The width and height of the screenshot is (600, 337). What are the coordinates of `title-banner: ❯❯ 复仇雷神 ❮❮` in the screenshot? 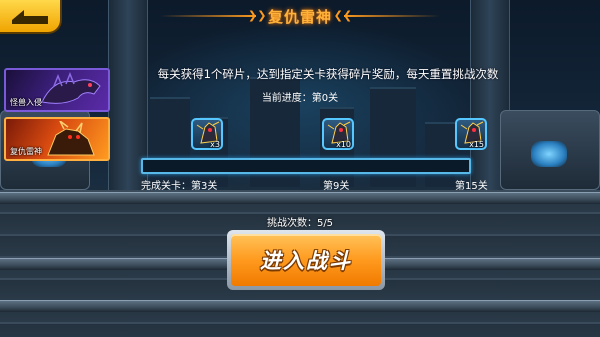 It's located at (300, 16).